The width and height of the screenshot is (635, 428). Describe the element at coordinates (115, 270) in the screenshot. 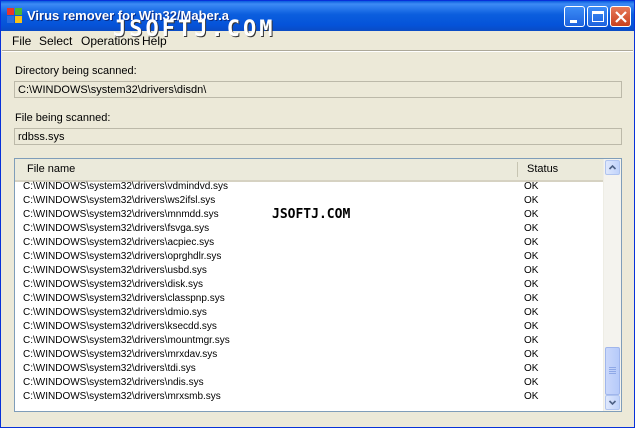

I see `row-file-name: C:\WINDOWS\system32\drivers\usbd.sys` at that location.